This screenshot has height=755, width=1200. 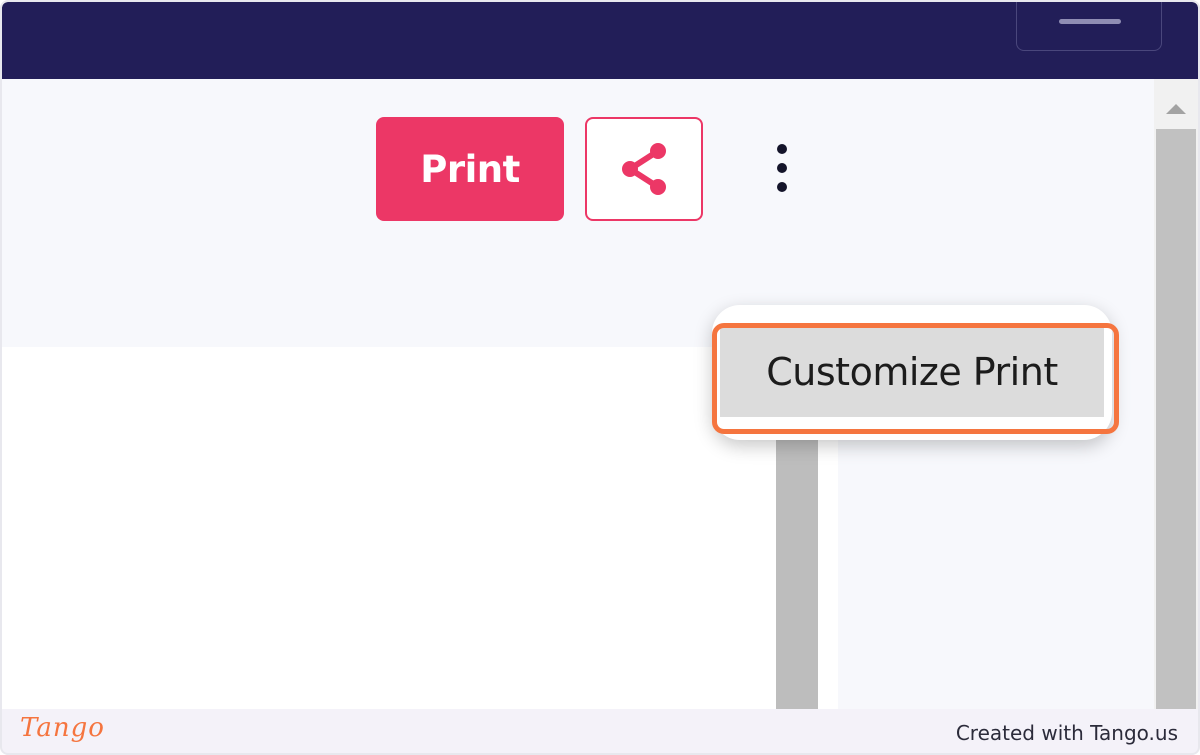 What do you see at coordinates (470, 169) in the screenshot?
I see `print-button: Print` at bounding box center [470, 169].